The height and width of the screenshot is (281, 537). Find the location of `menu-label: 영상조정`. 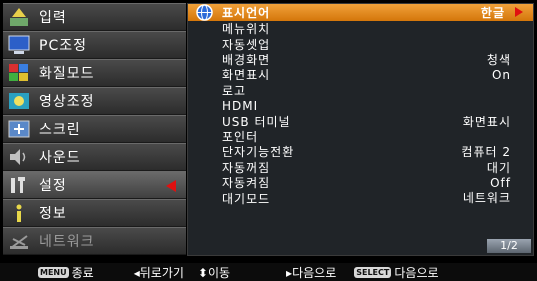

menu-label: 영상조정 is located at coordinates (67, 102).